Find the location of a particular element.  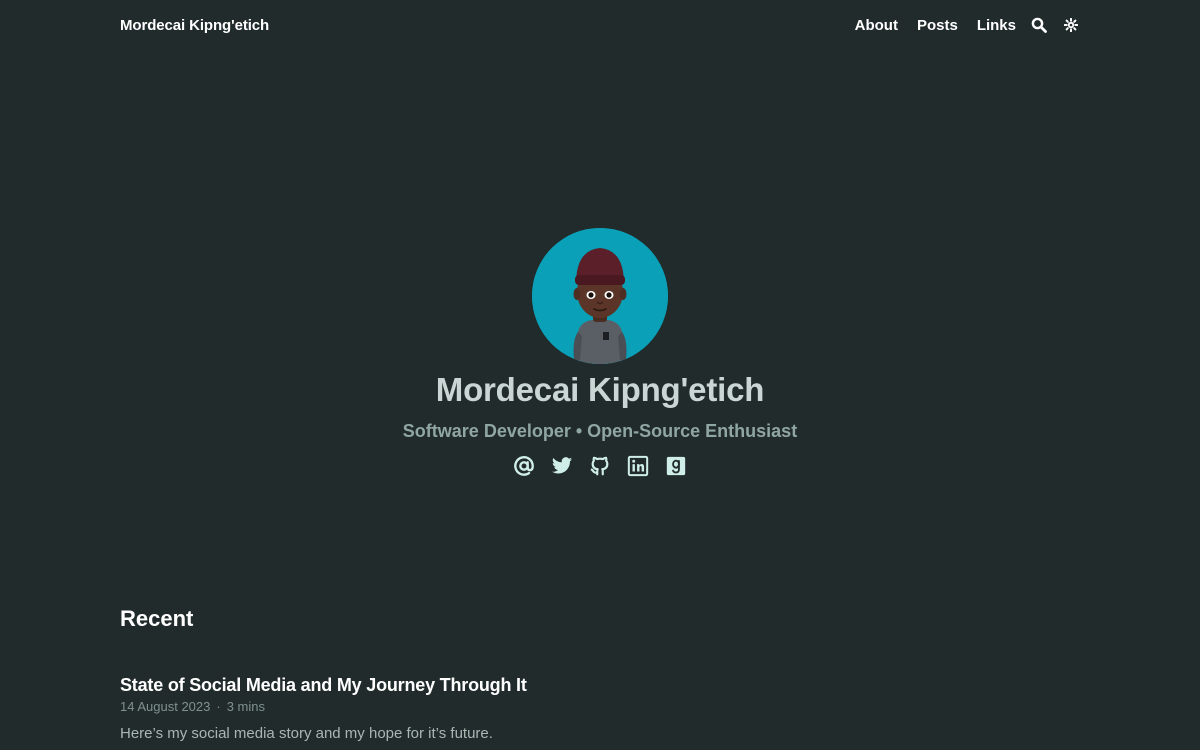

main-nav: About Posts Links is located at coordinates (958, 25).